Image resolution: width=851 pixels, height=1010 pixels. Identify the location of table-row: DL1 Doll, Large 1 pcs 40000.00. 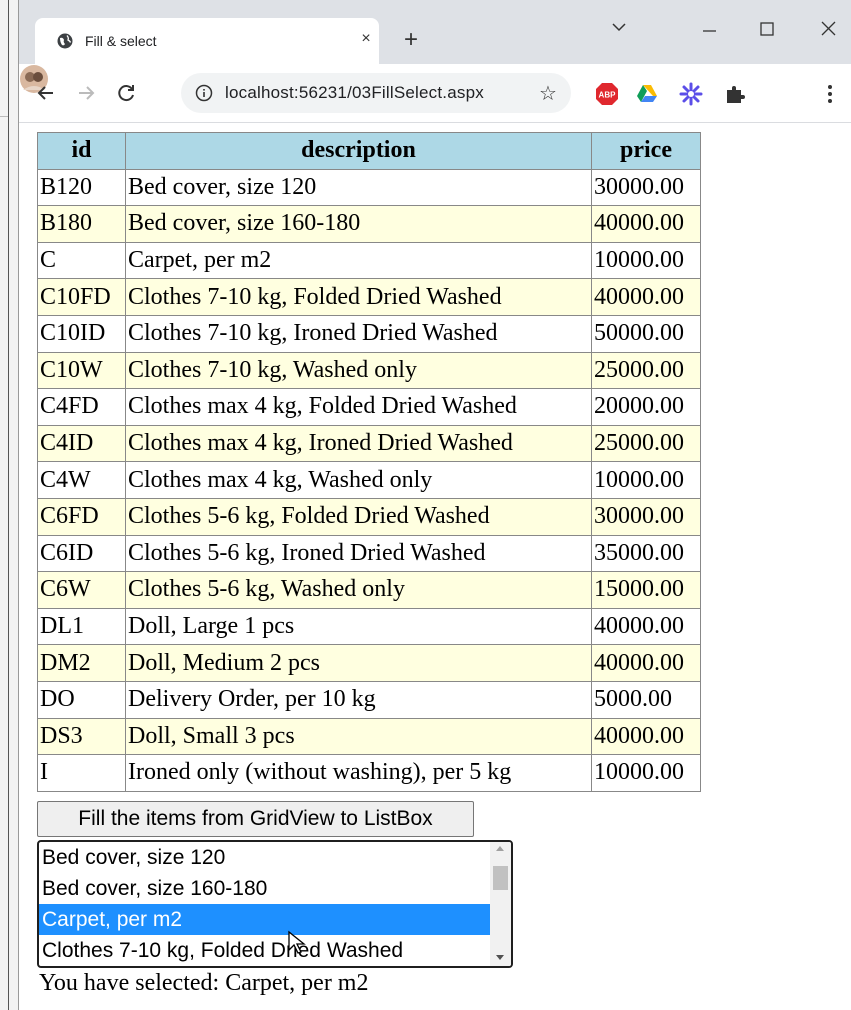
(369, 626).